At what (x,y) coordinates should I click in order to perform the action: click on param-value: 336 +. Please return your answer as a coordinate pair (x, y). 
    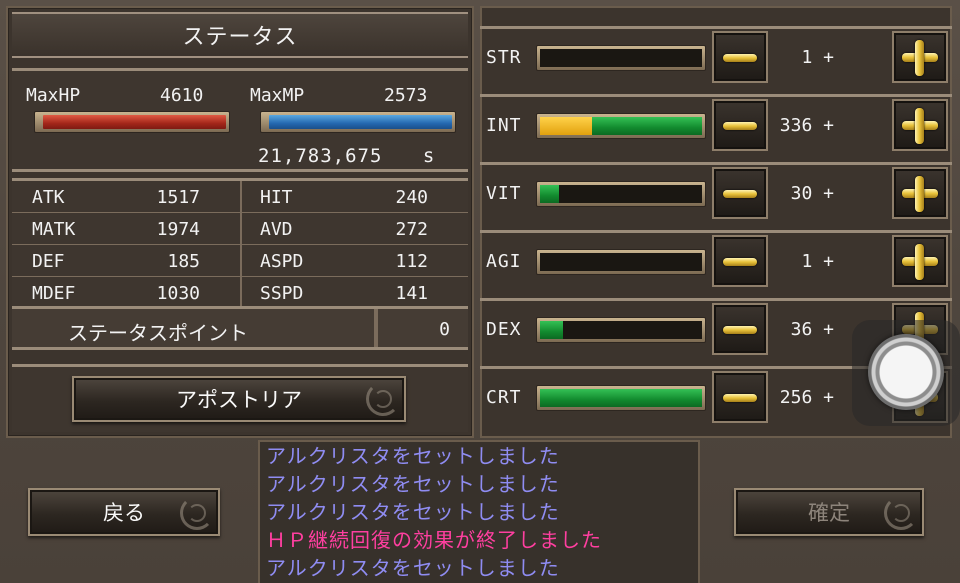
    Looking at the image, I should click on (794, 125).